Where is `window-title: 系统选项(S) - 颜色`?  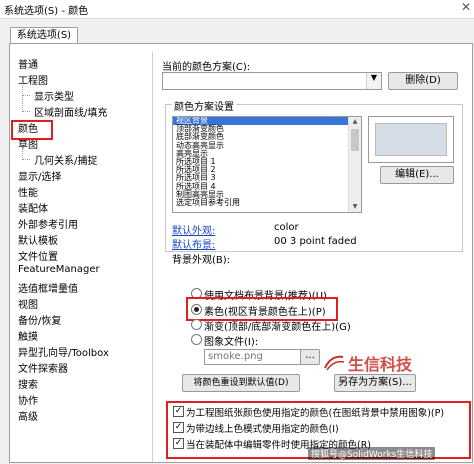 window-title: 系统选项(S) - 颜色 is located at coordinates (46, 11).